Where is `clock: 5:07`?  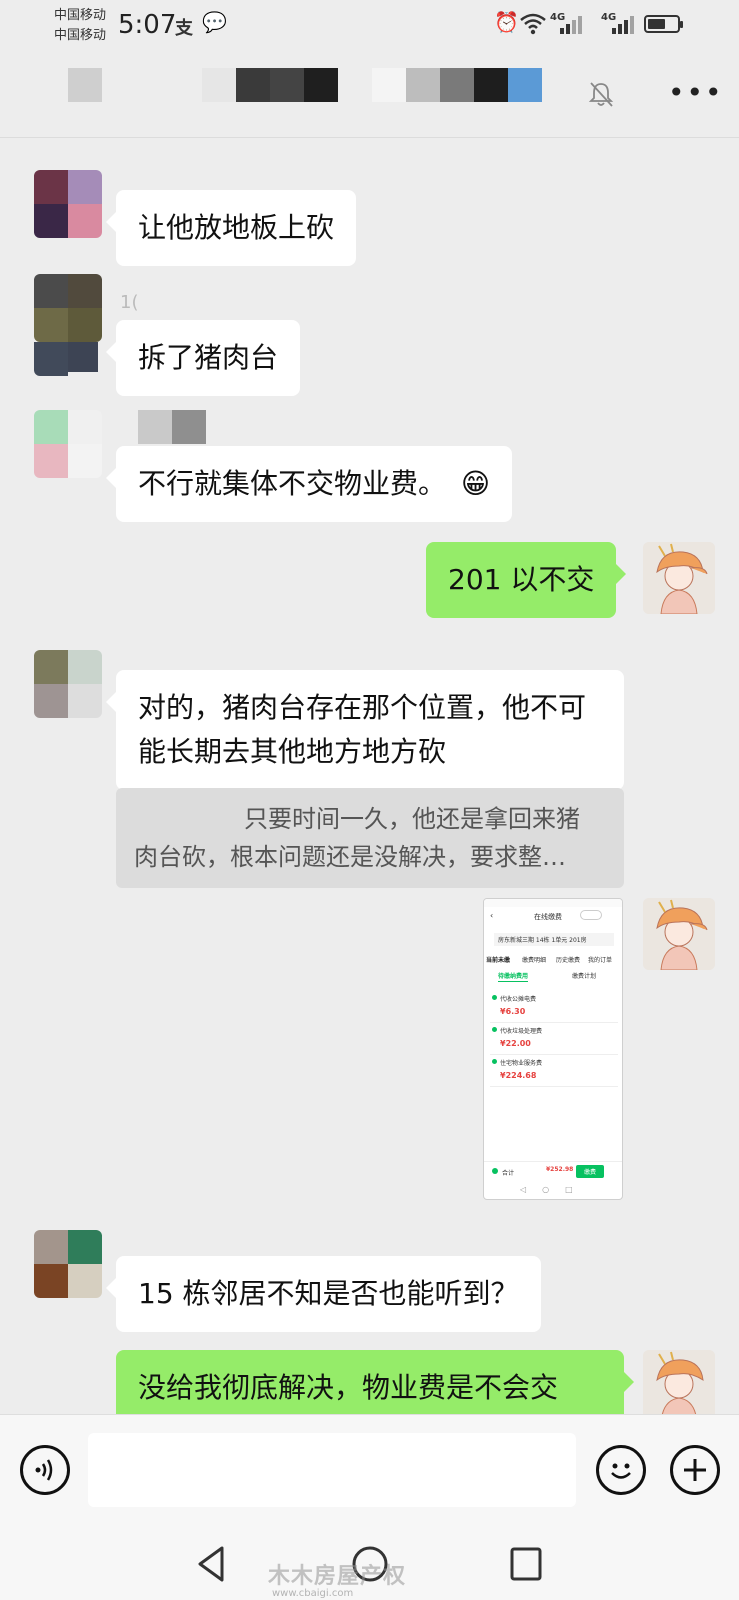 clock: 5:07 is located at coordinates (147, 25).